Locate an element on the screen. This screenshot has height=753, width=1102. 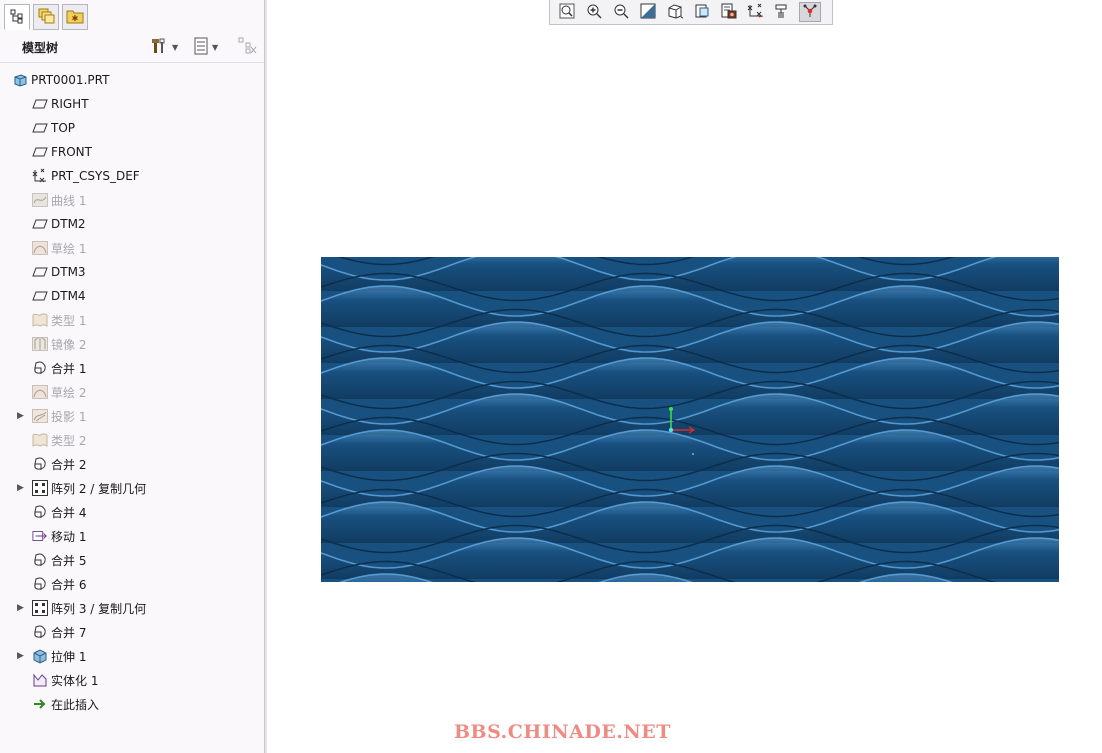
repaint-icon is located at coordinates (648, 12).